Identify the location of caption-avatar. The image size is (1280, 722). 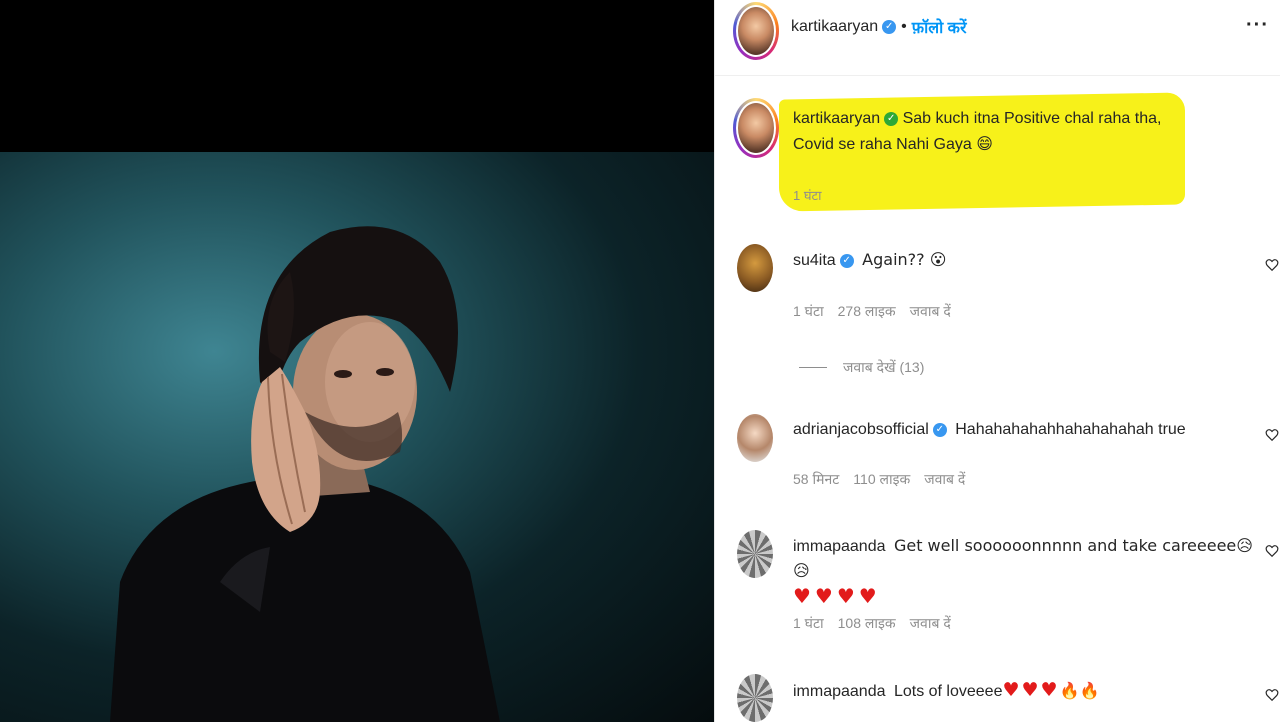
(756, 128).